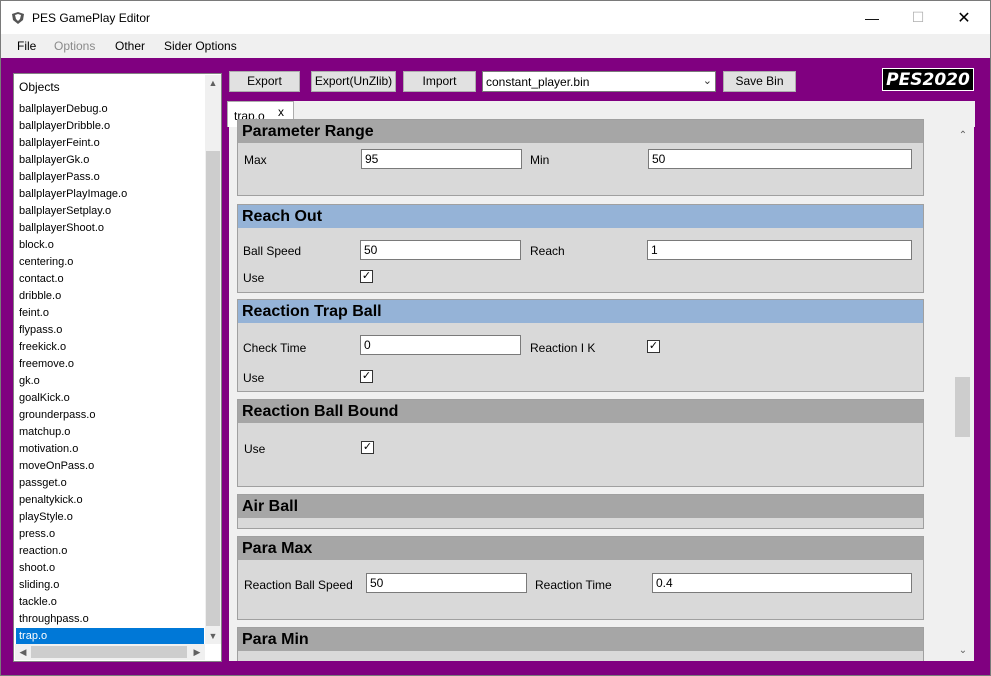 Image resolution: width=991 pixels, height=676 pixels. Describe the element at coordinates (213, 636) in the screenshot. I see `scroll-down-icon: ▼` at that location.